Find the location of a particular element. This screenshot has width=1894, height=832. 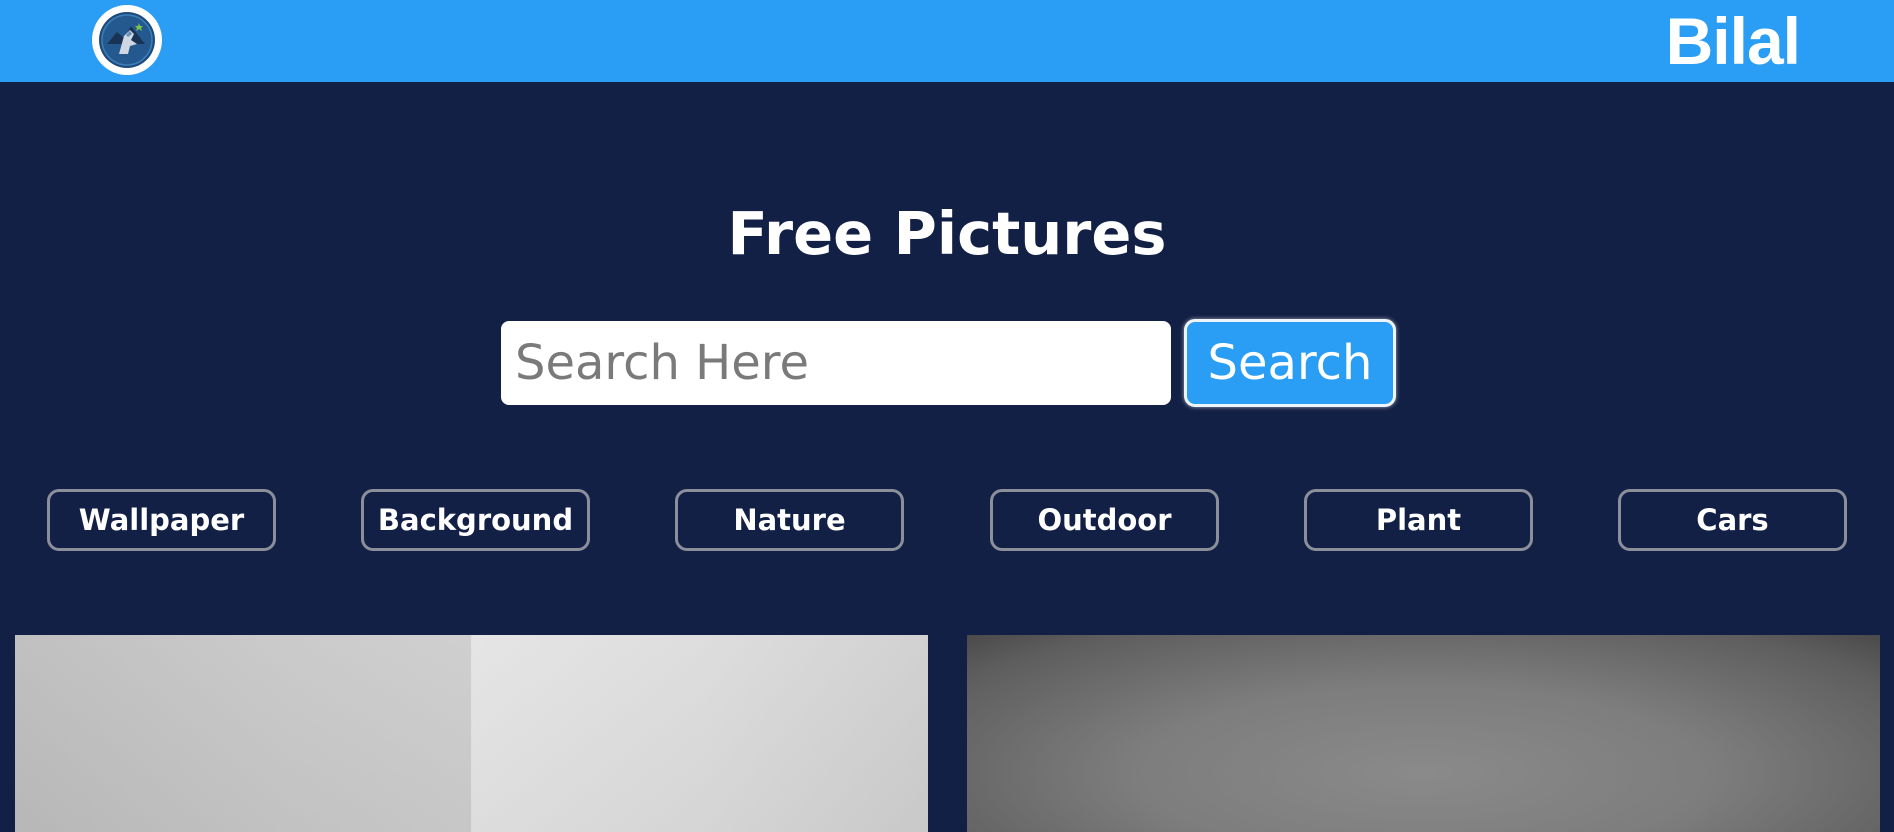

top-navbar: Bilal is located at coordinates (947, 41).